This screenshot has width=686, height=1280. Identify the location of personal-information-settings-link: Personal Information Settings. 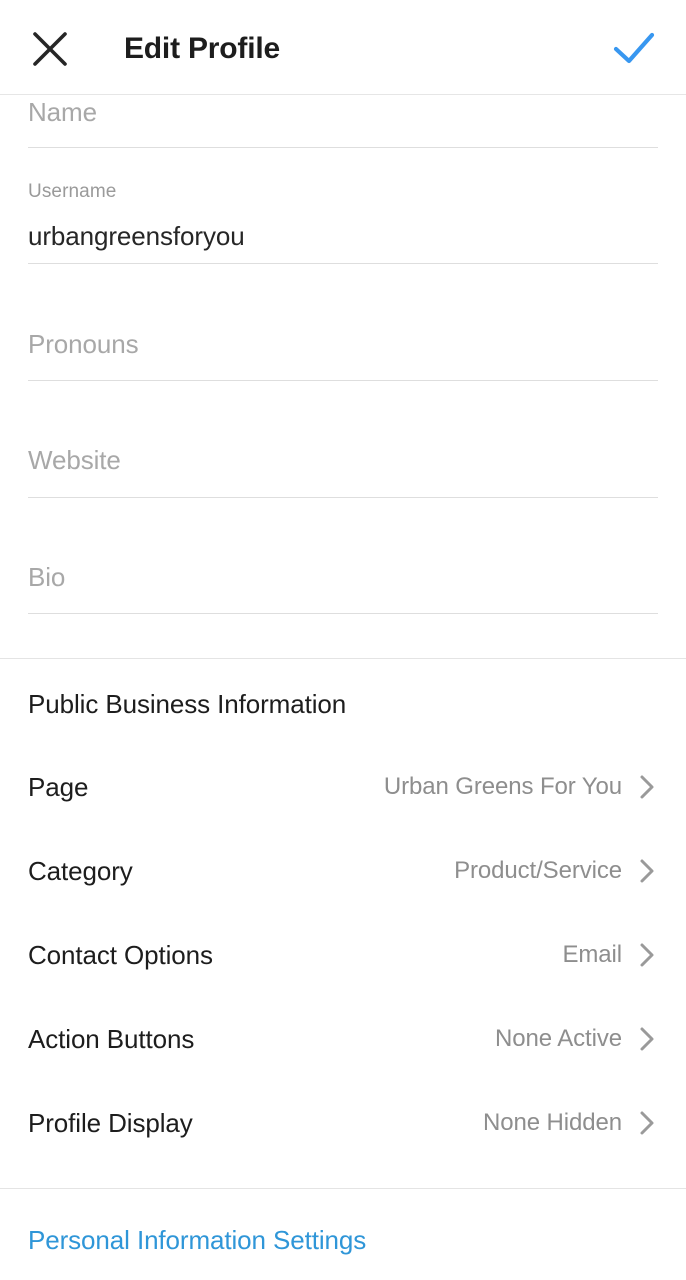
(197, 1240).